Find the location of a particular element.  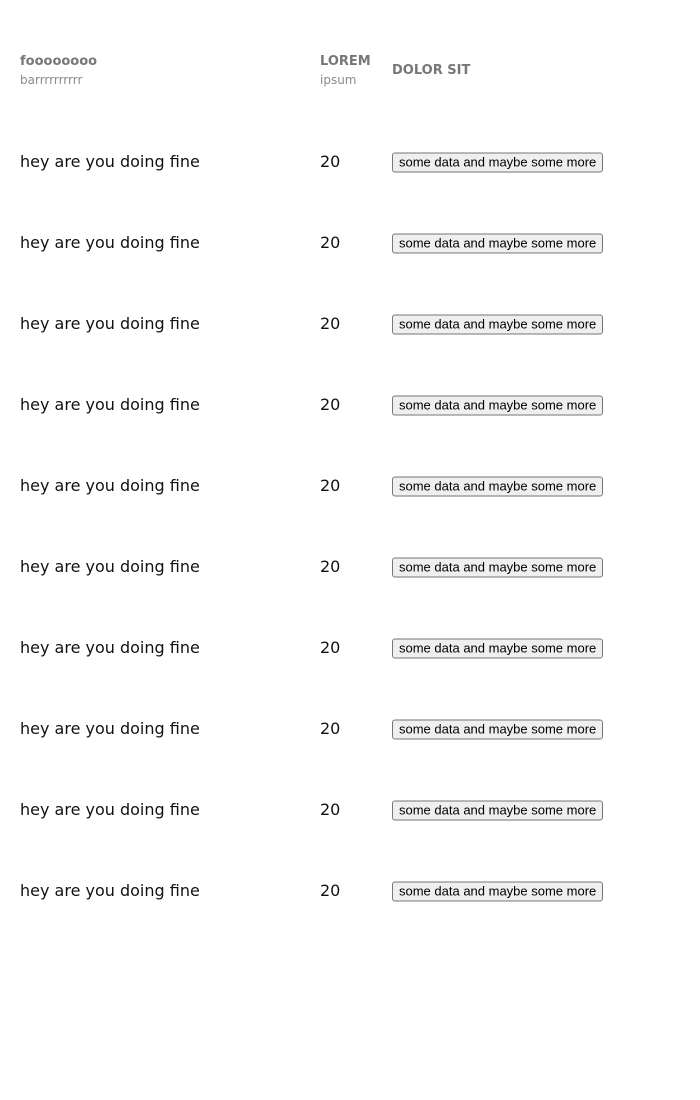

column-header-foo-title: foooooooo is located at coordinates (59, 61).